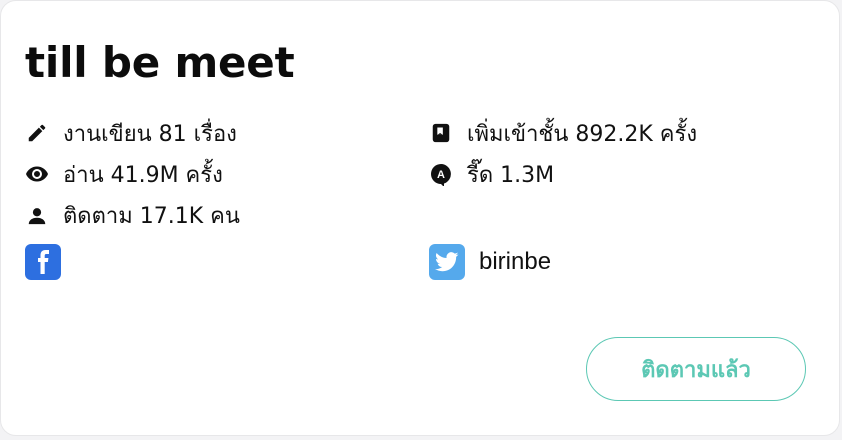 The image size is (842, 440). What do you see at coordinates (37, 174) in the screenshot?
I see `eye-icon` at bounding box center [37, 174].